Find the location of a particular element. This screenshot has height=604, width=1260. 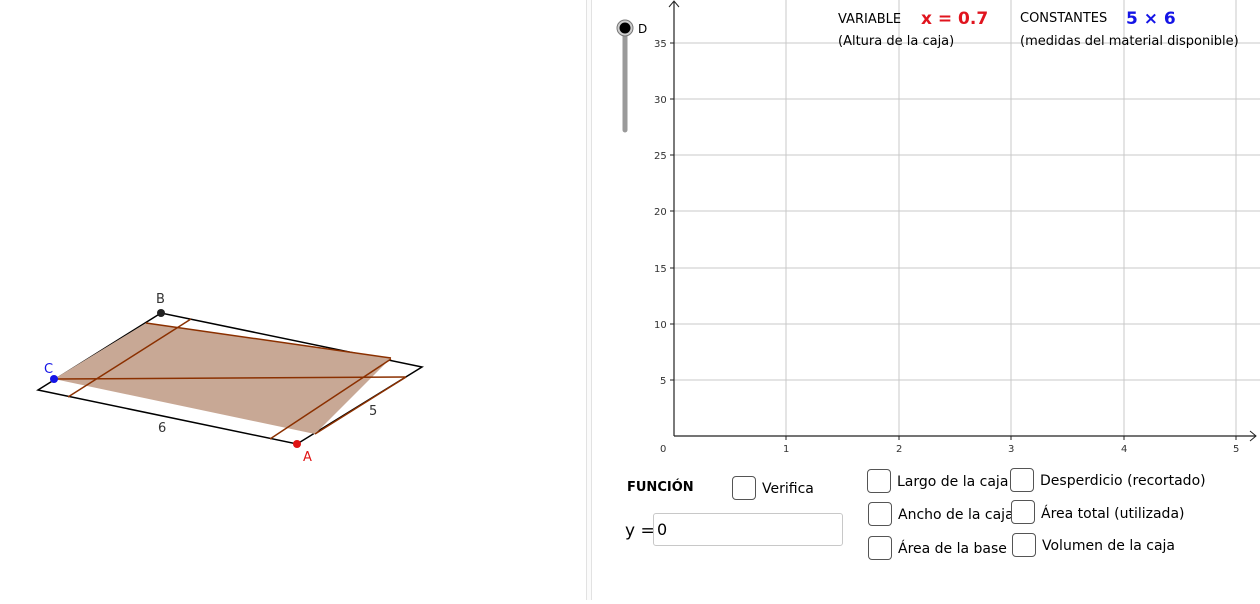

largo-label: Largo de la caja is located at coordinates (953, 482).